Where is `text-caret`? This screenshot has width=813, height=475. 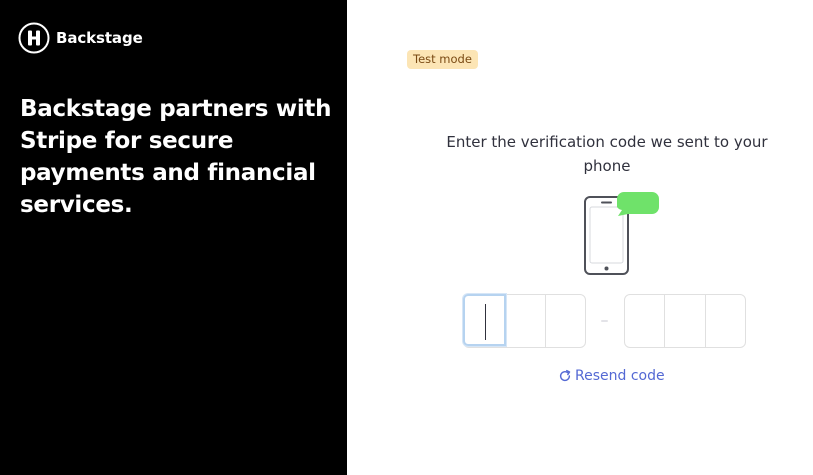
text-caret is located at coordinates (485, 322).